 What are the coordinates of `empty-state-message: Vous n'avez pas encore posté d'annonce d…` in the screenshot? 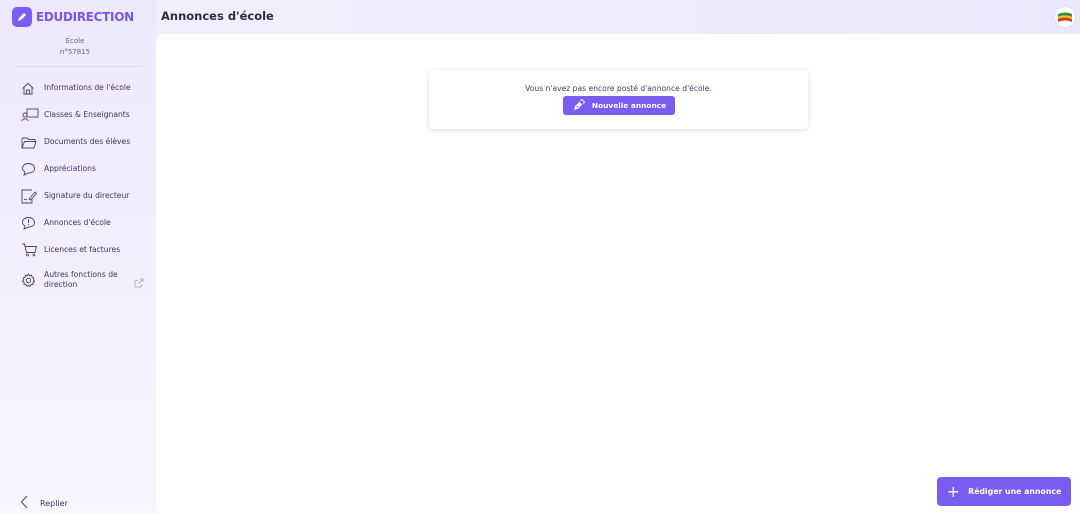 It's located at (618, 88).